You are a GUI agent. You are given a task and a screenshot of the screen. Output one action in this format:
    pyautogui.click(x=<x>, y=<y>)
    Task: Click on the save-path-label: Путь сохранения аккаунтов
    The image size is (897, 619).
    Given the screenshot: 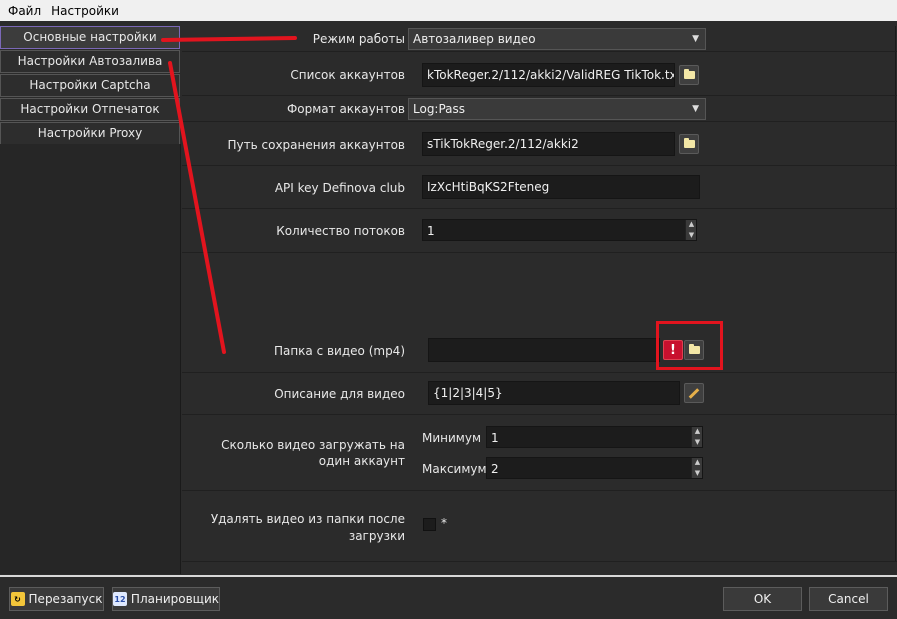 What is the action you would take?
    pyautogui.click(x=316, y=145)
    